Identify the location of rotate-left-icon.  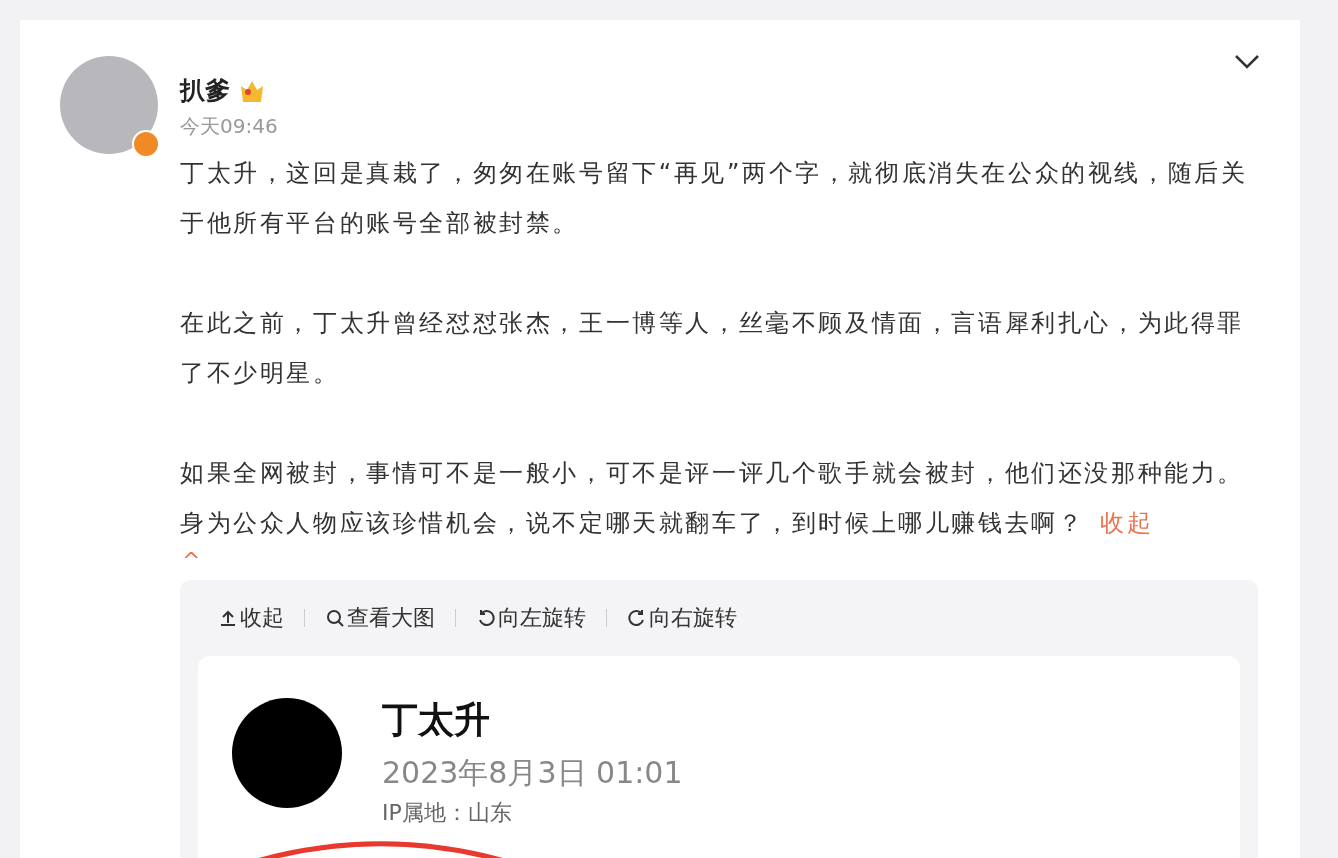
(486, 618).